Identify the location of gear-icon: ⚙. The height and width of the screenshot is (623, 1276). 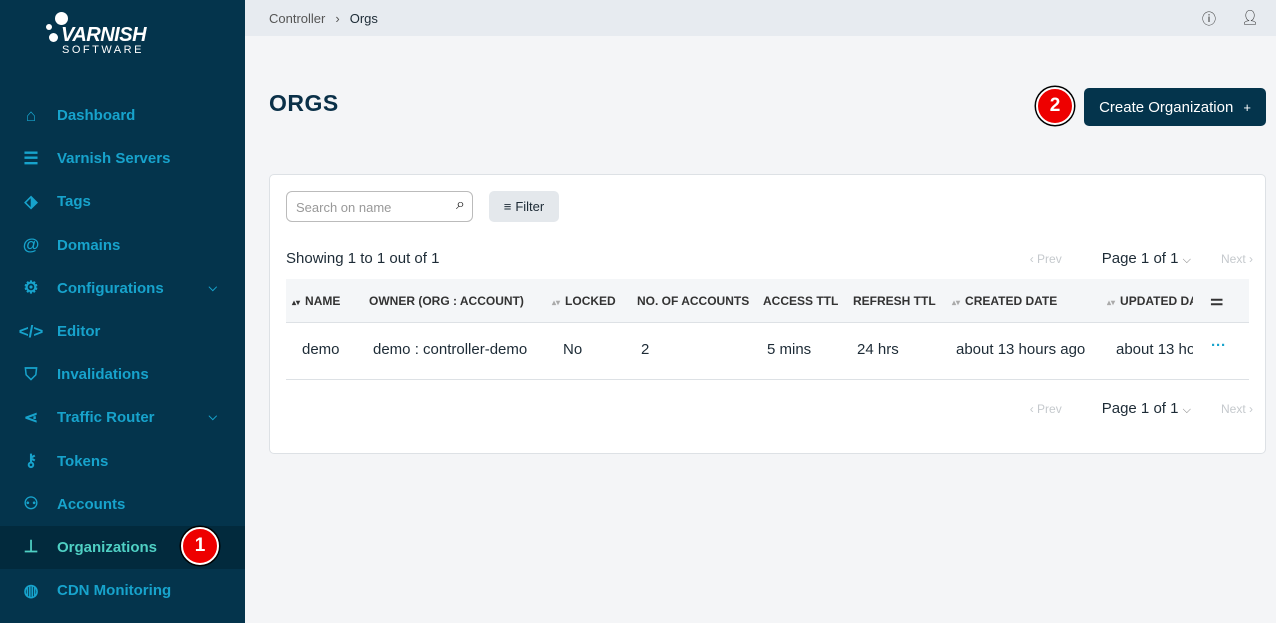
(31, 288).